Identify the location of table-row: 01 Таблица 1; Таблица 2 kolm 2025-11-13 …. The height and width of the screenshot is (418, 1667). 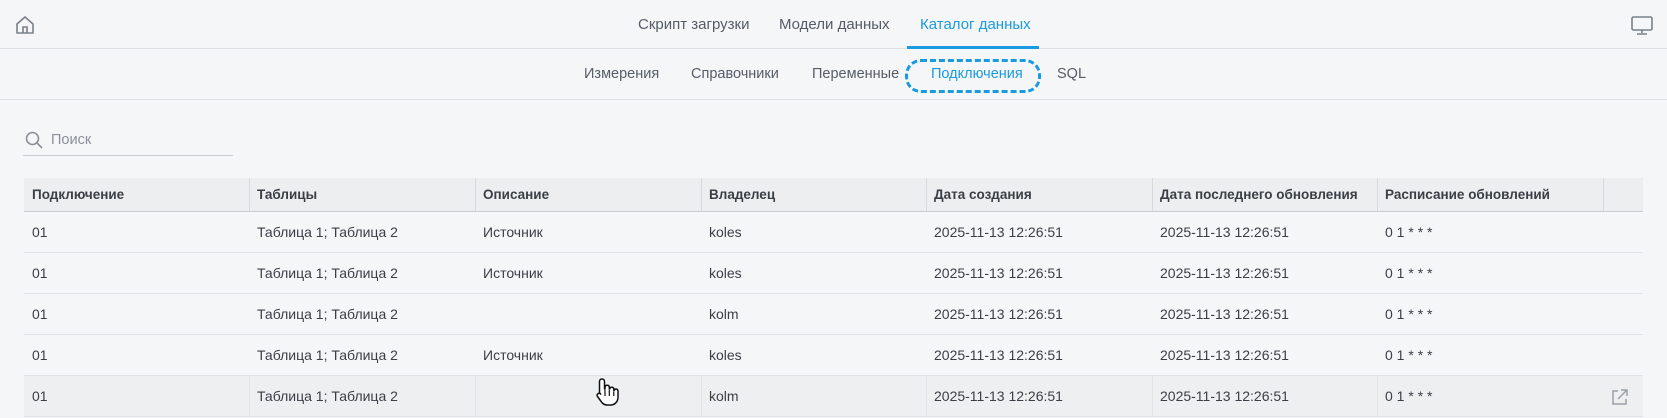
(833, 314).